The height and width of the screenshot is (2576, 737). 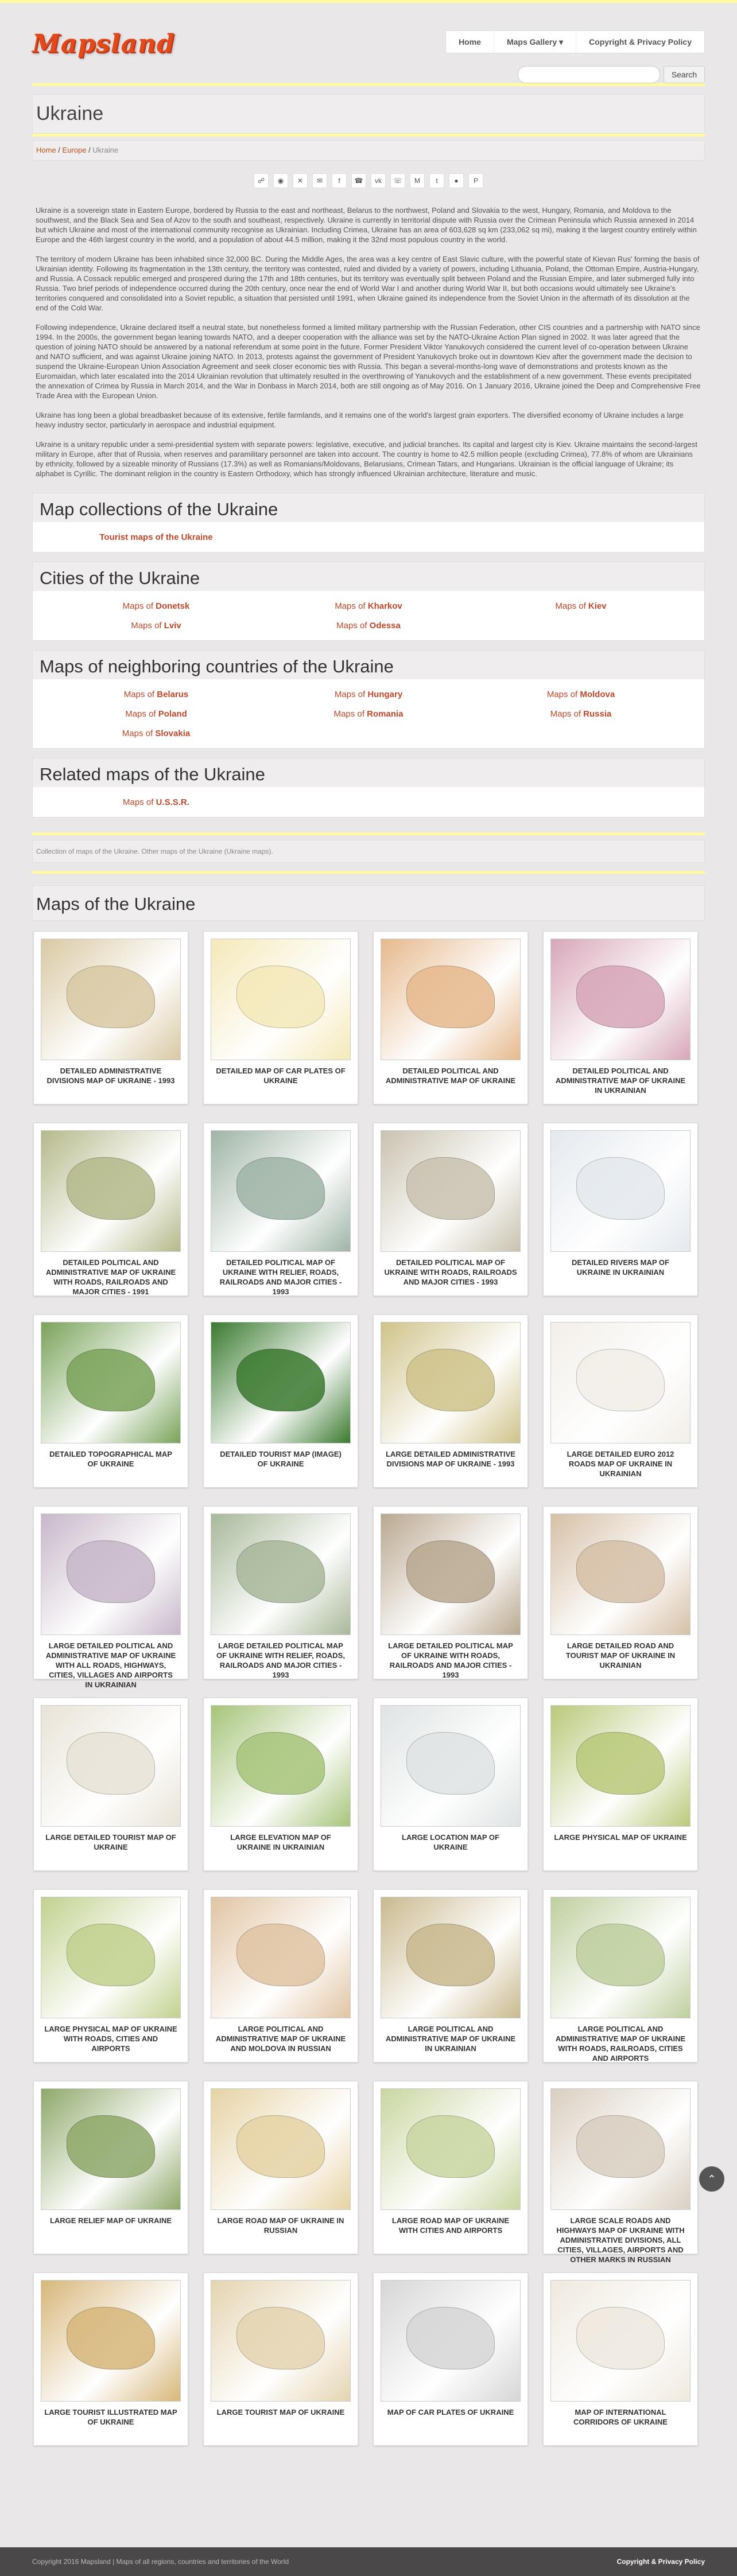 What do you see at coordinates (320, 181) in the screenshot?
I see `email-icon: ✉` at bounding box center [320, 181].